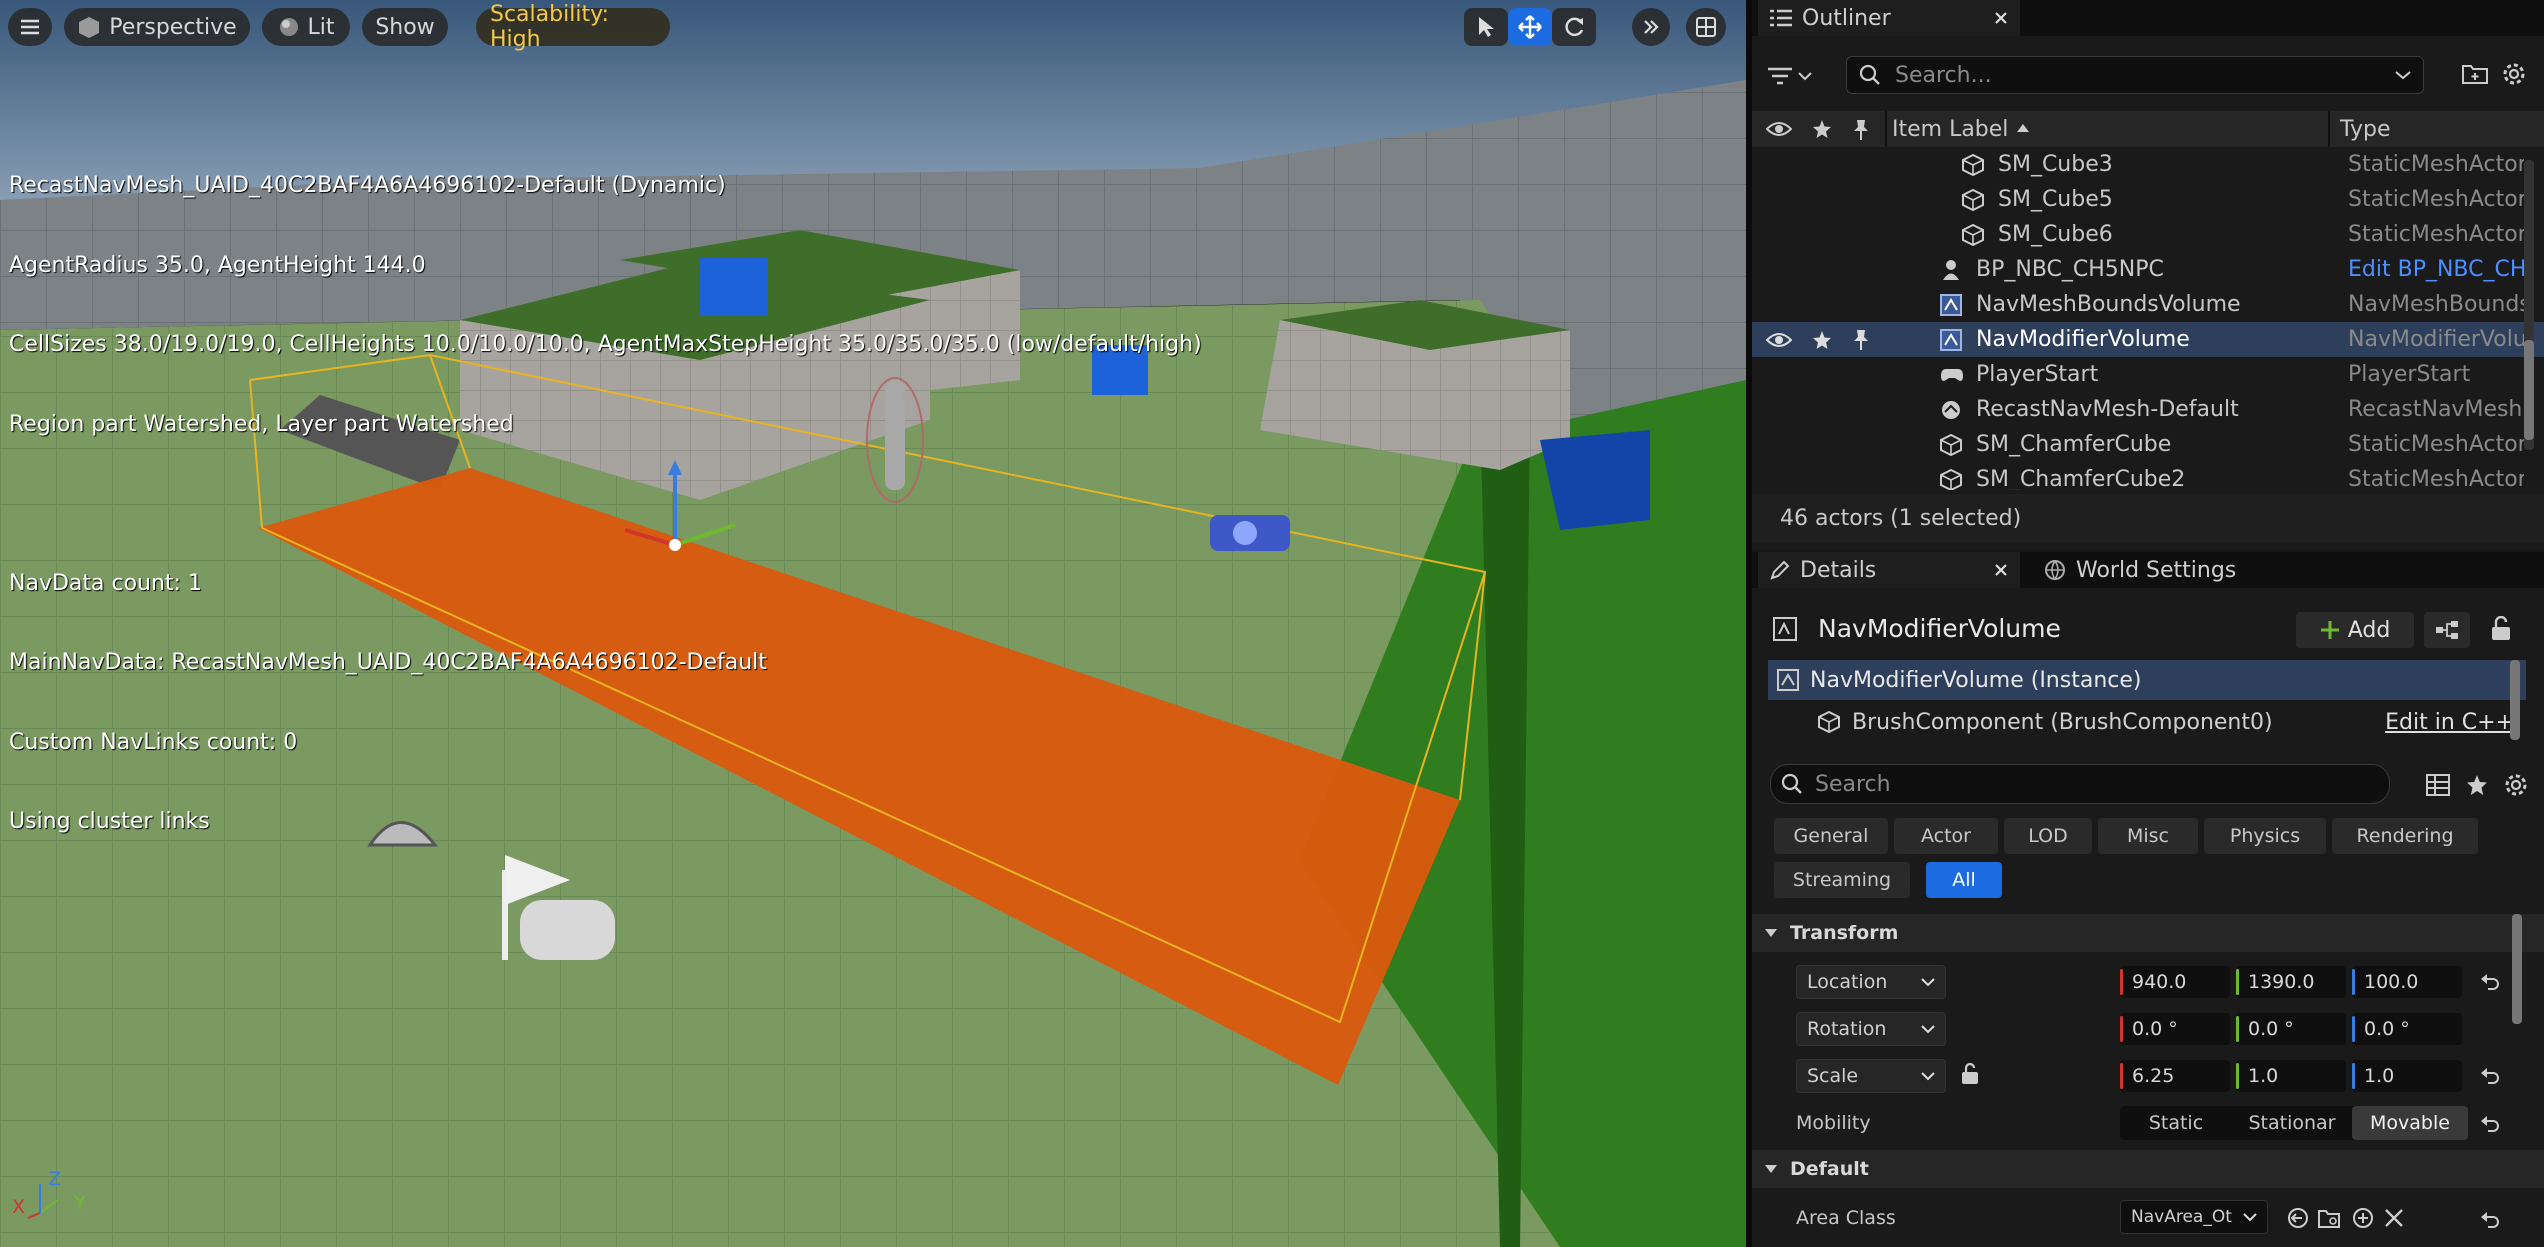  I want to click on axis-y-label: Y, so click(80, 1203).